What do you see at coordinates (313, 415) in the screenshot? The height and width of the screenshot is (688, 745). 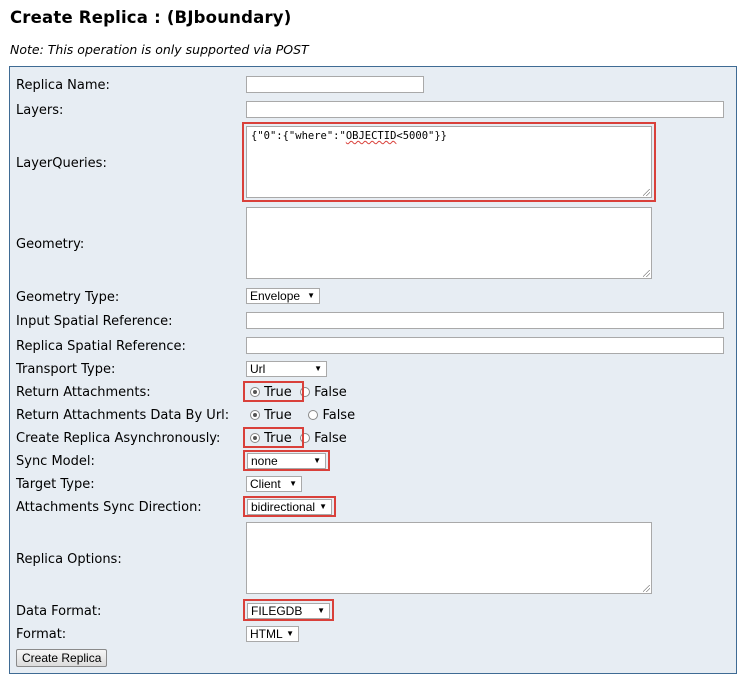 I see `return-attachments-url-false-radio` at bounding box center [313, 415].